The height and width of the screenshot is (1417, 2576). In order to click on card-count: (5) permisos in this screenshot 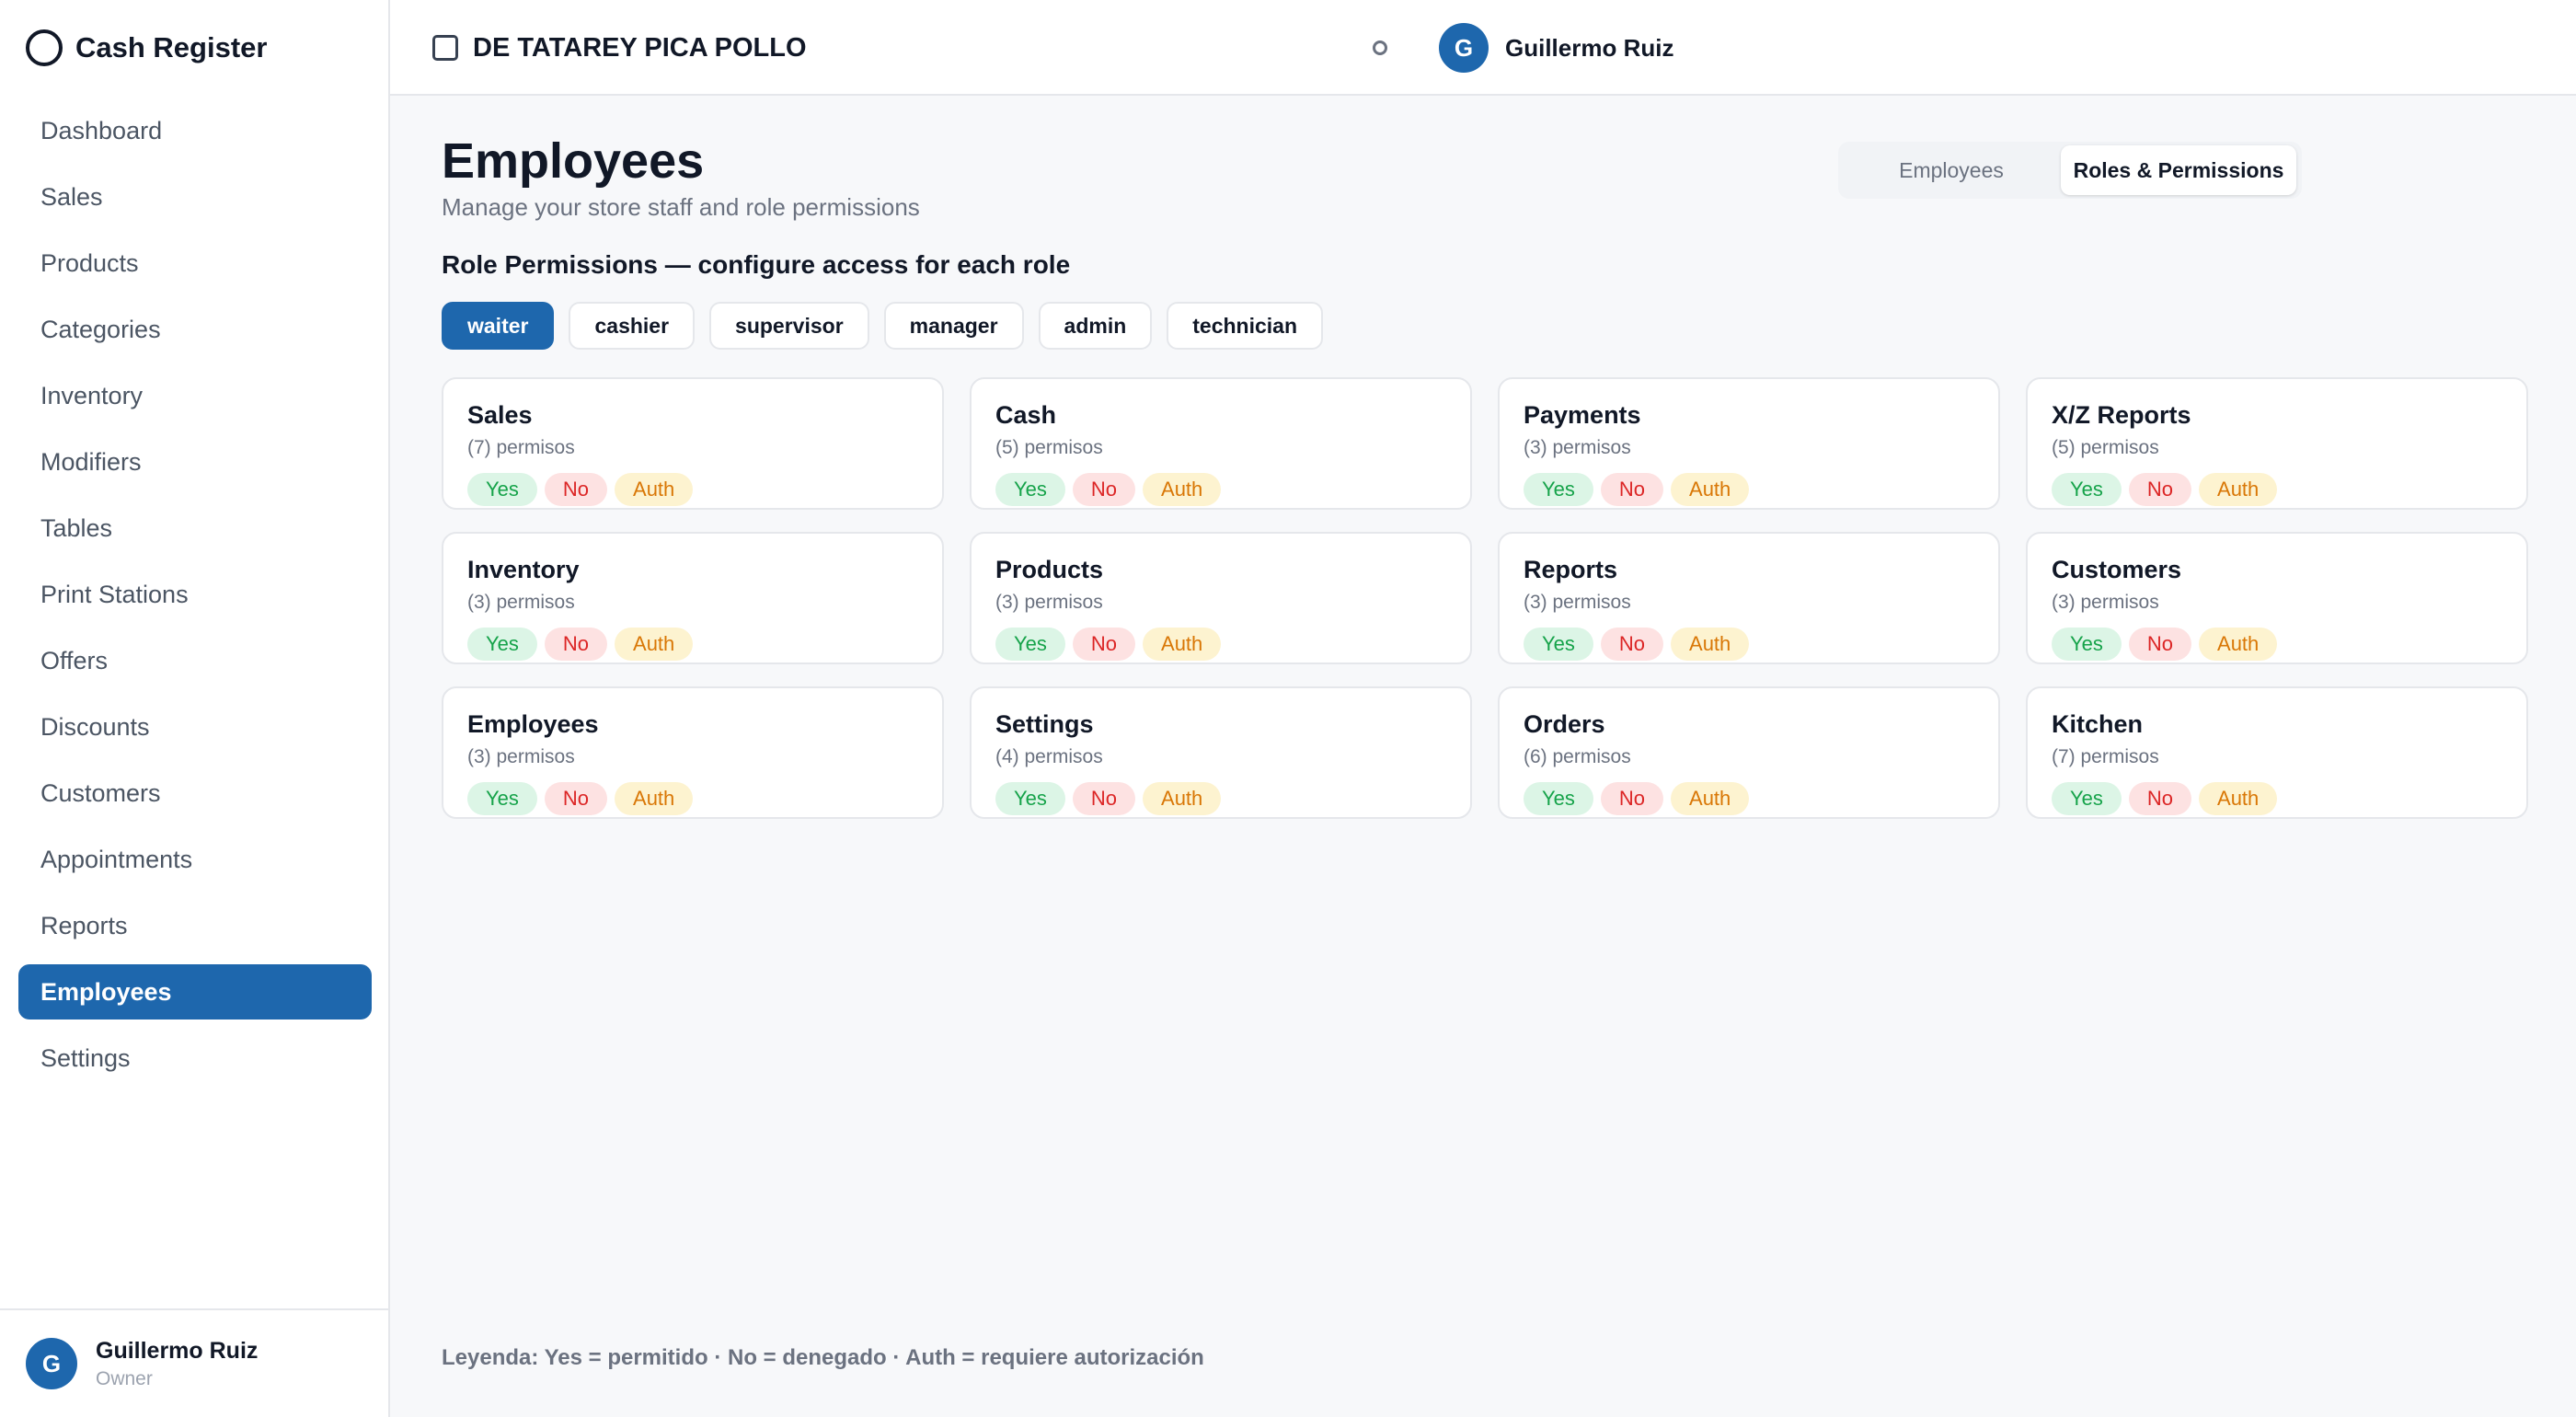, I will do `click(1049, 448)`.